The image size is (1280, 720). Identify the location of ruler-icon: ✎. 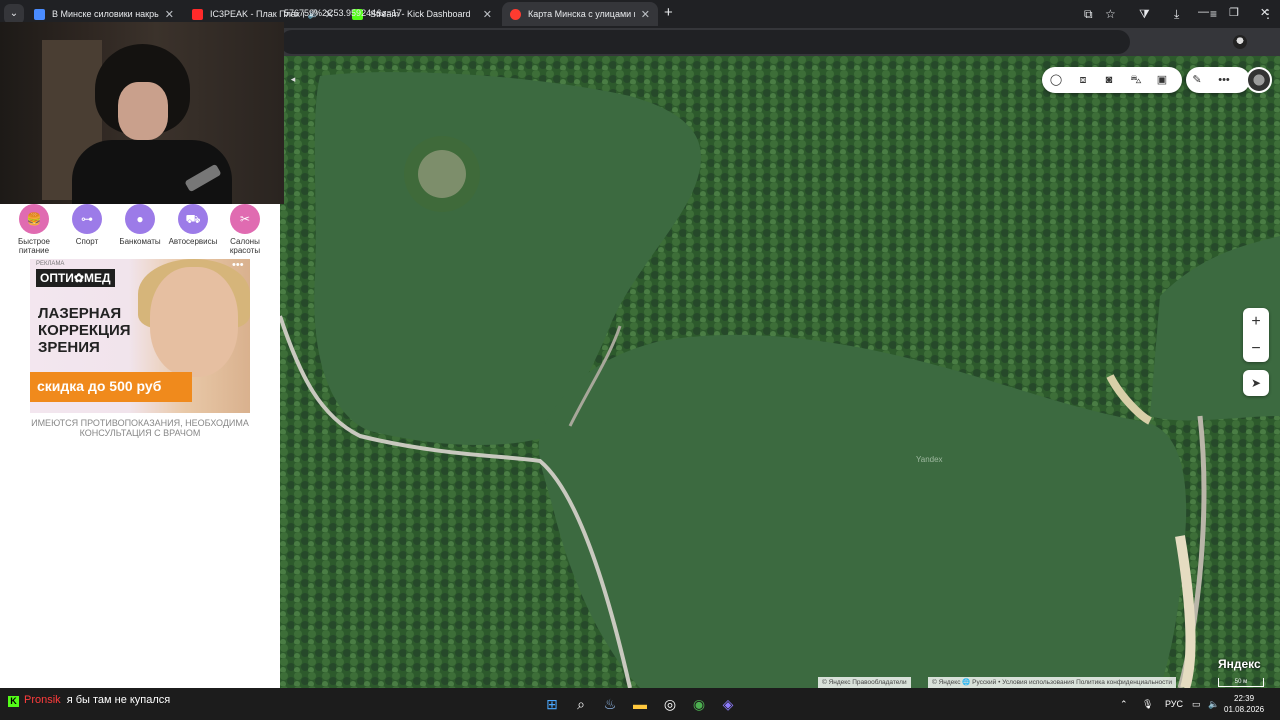
(1197, 80).